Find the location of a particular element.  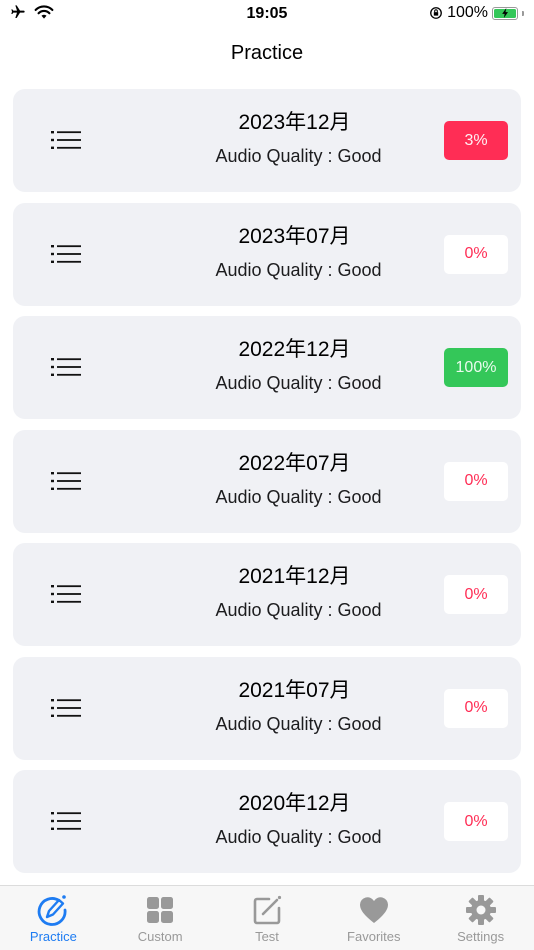

heart-icon is located at coordinates (373, 910).